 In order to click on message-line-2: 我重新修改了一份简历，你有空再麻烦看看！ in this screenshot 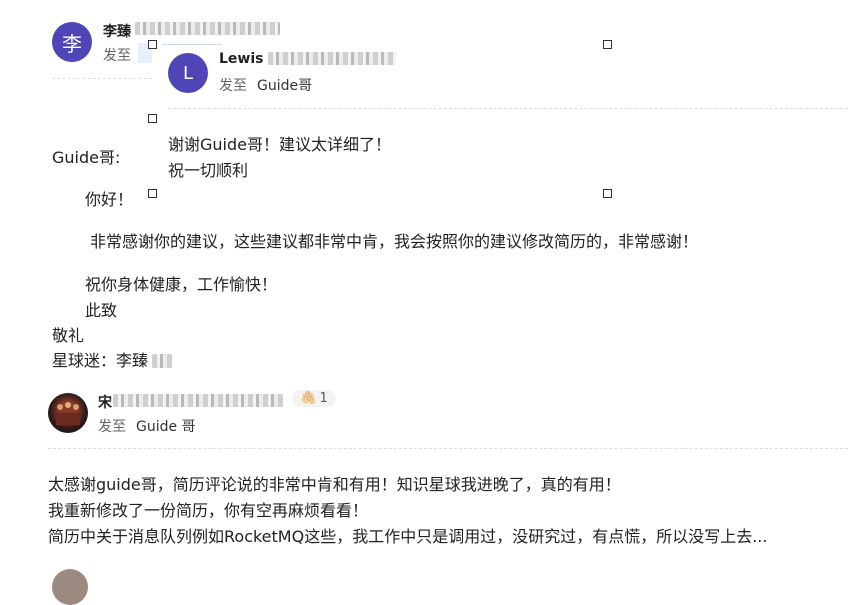, I will do `click(208, 510)`.